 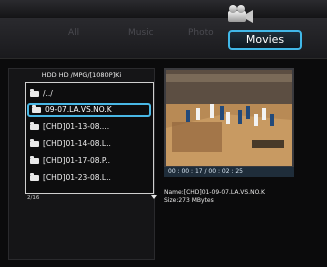 I want to click on basketball-scene-image, so click(x=229, y=118).